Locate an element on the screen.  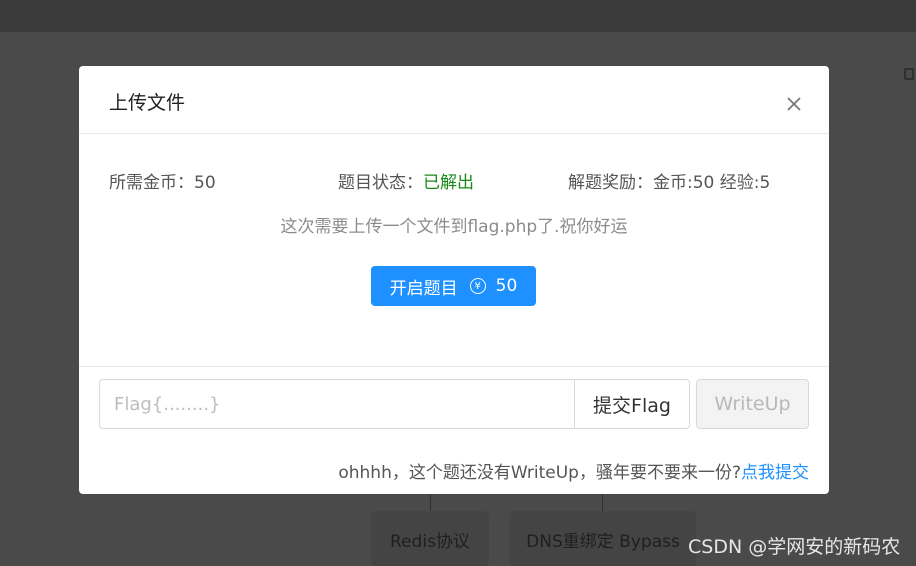
open-button-cost: 50 is located at coordinates (506, 286).